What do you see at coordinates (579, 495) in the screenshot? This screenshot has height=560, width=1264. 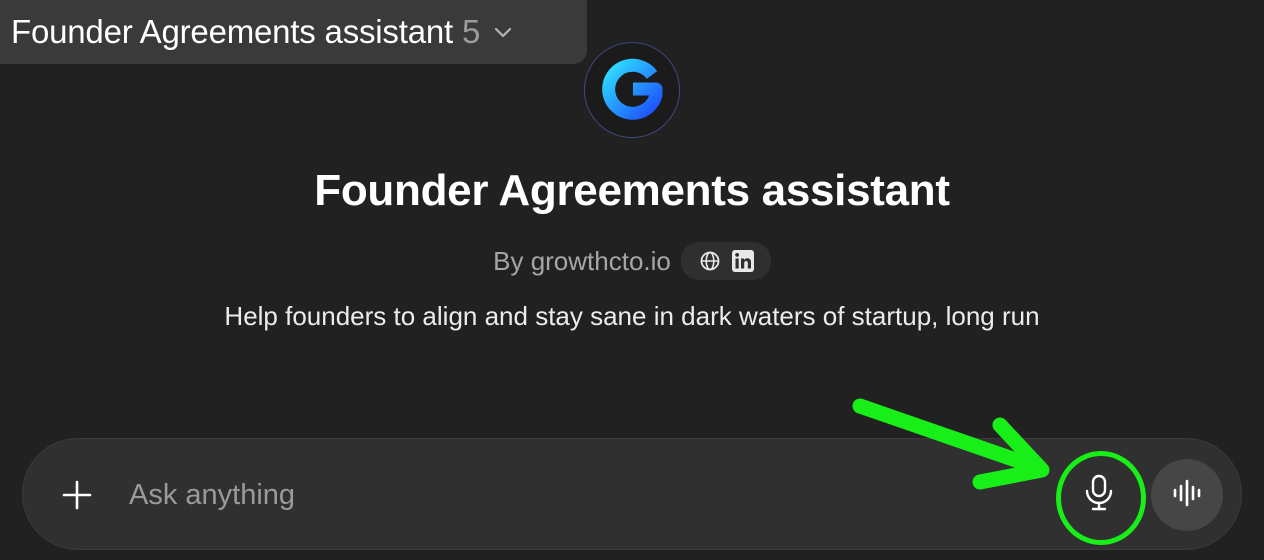 I see `message-input` at bounding box center [579, 495].